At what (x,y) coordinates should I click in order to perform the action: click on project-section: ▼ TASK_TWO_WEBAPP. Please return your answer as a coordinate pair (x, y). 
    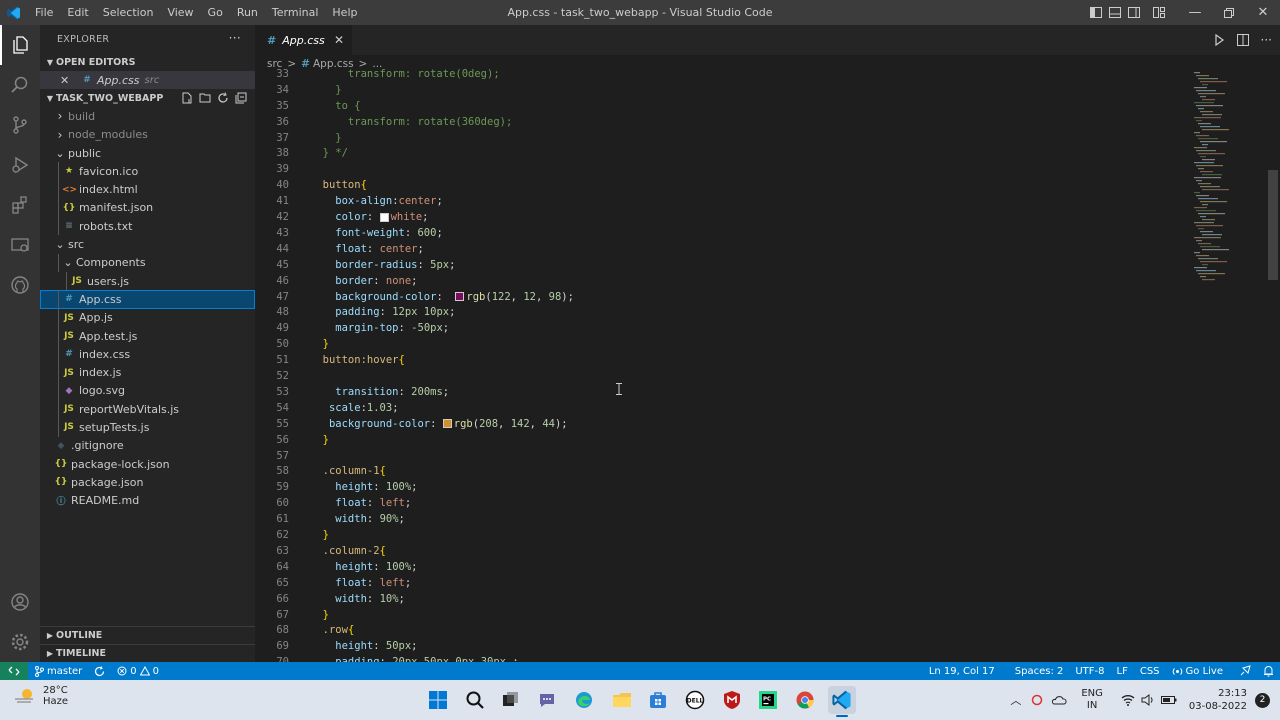
    Looking at the image, I should click on (147, 98).